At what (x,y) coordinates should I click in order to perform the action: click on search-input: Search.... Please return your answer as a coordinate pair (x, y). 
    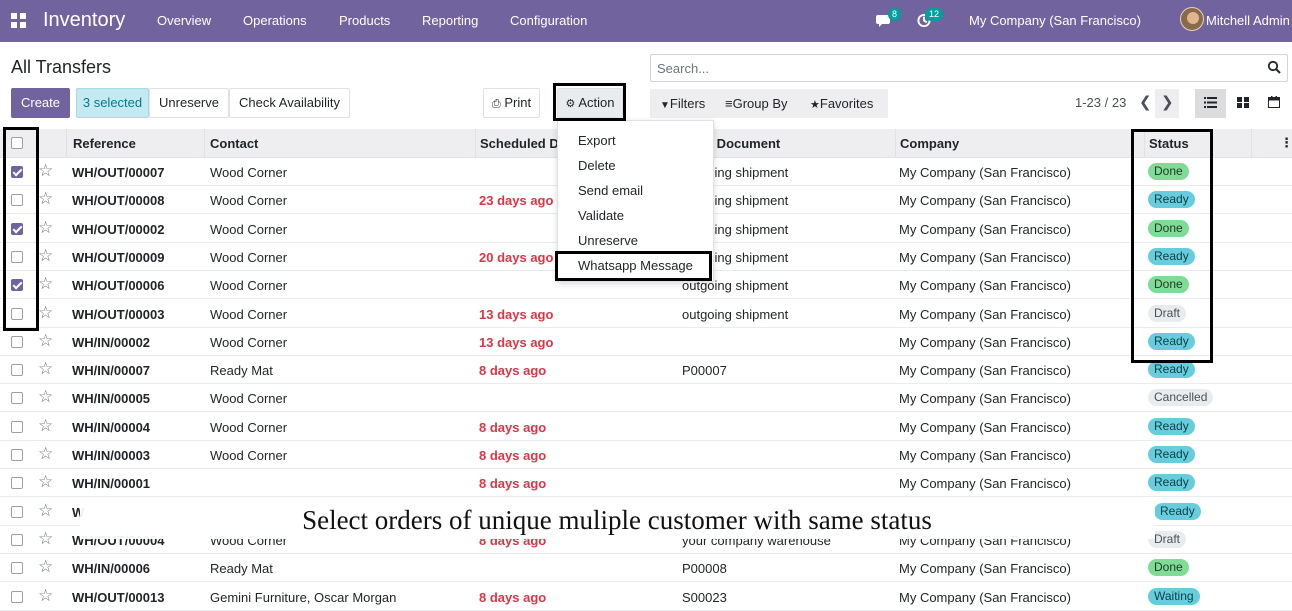
    Looking at the image, I should click on (683, 68).